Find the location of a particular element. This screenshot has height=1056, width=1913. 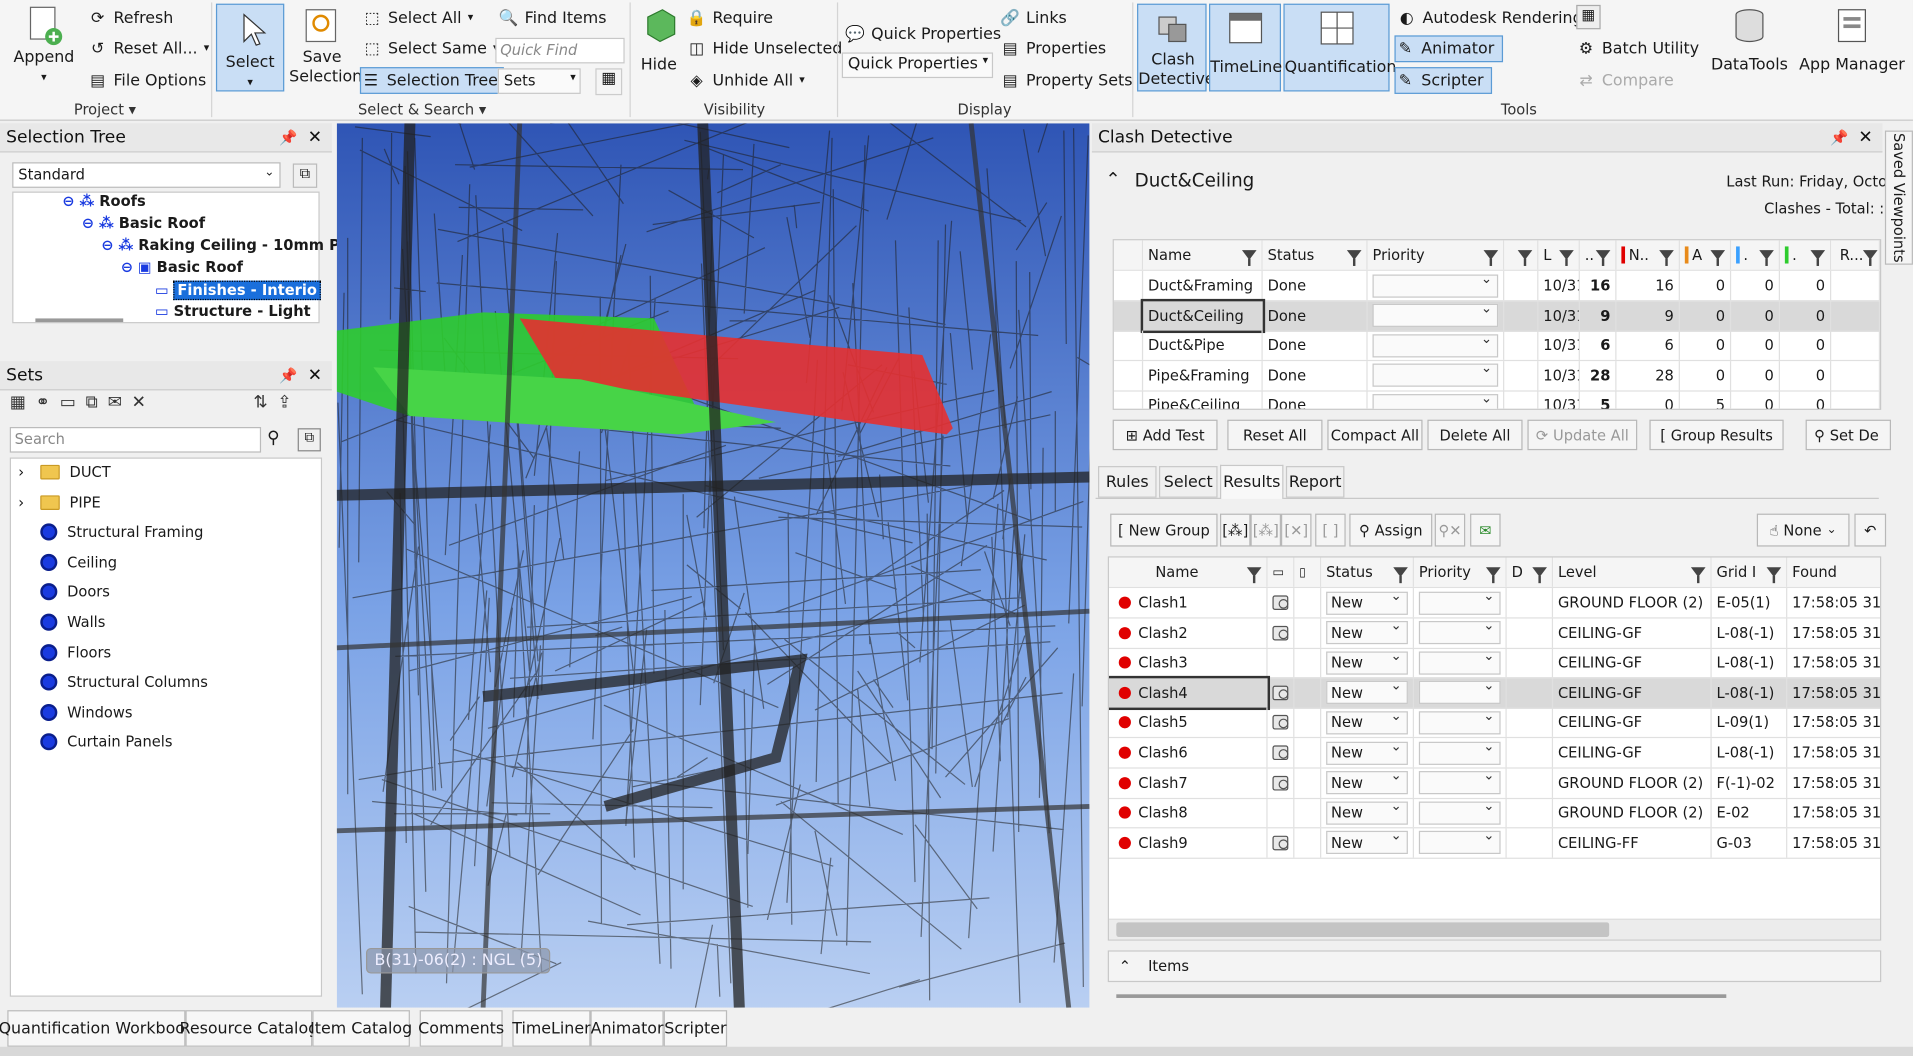

tab-timeliner: TimeLiner is located at coordinates (551, 1028).